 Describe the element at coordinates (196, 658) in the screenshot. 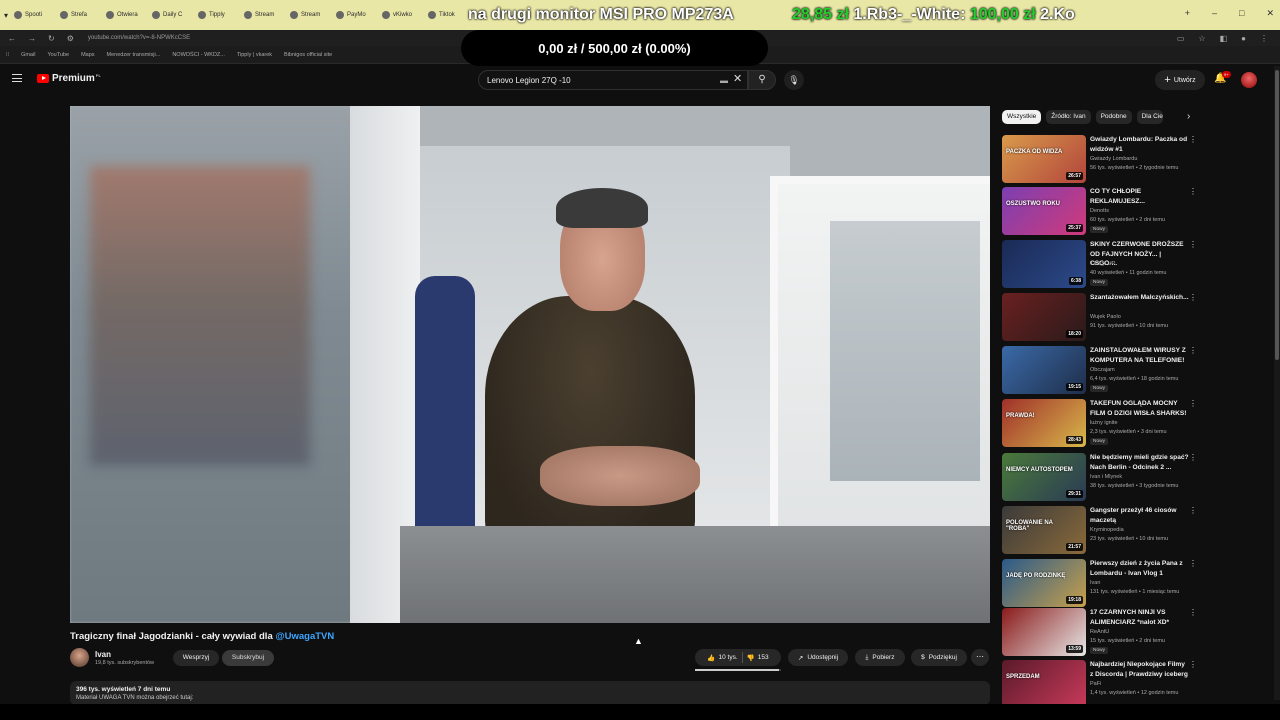

I see `support-button: Wesprzyj` at that location.